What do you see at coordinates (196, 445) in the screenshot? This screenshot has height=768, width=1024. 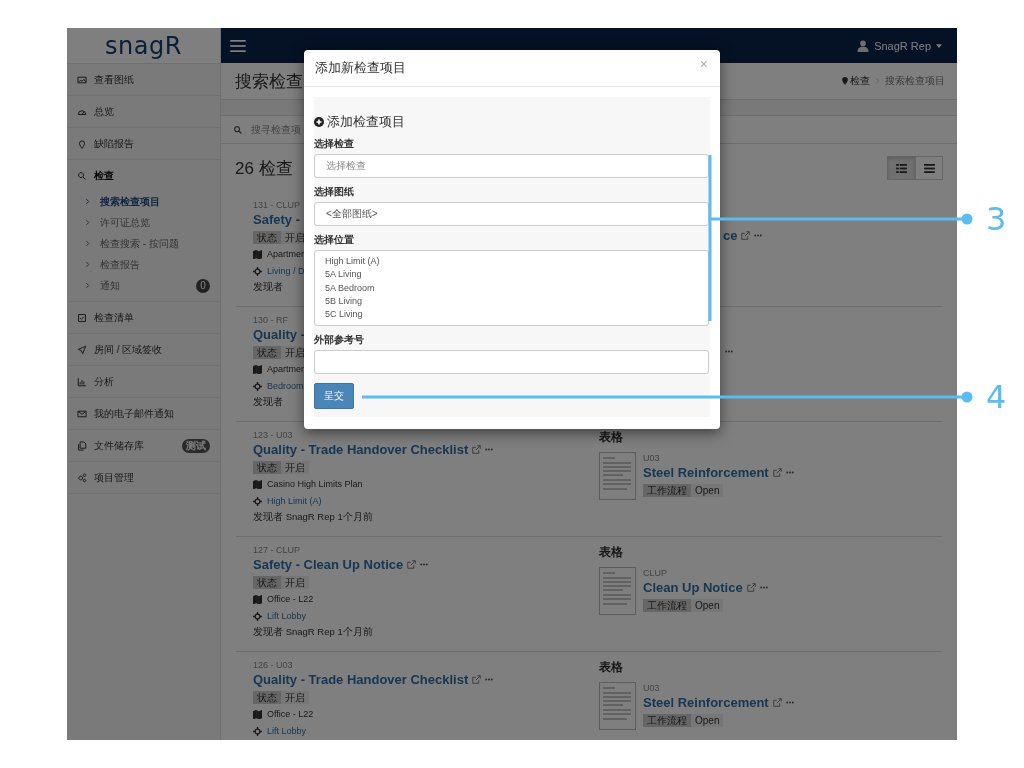 I see `badge: 测试` at bounding box center [196, 445].